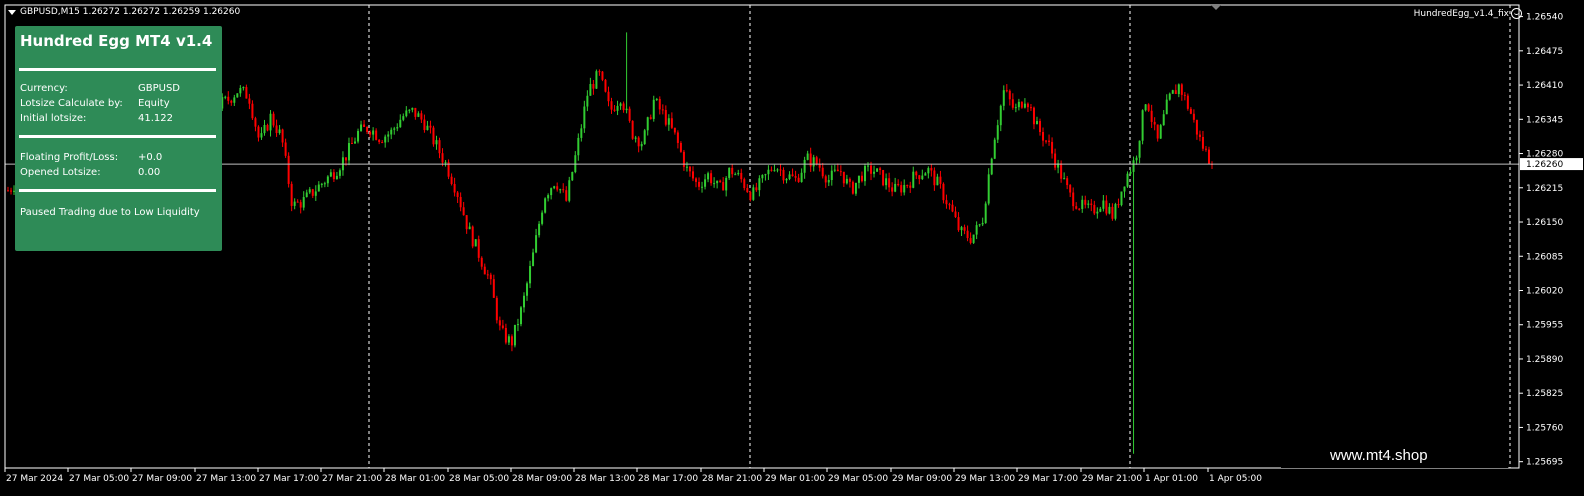  Describe the element at coordinates (1544, 155) in the screenshot. I see `price-label: 1.26280` at that location.